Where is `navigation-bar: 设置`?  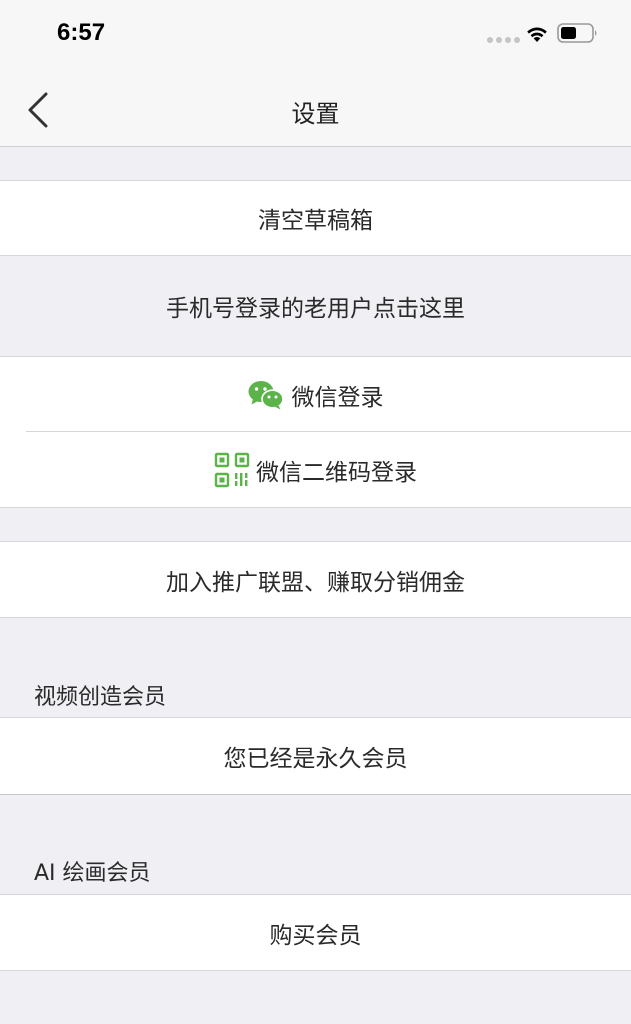
navigation-bar: 设置 is located at coordinates (315, 107).